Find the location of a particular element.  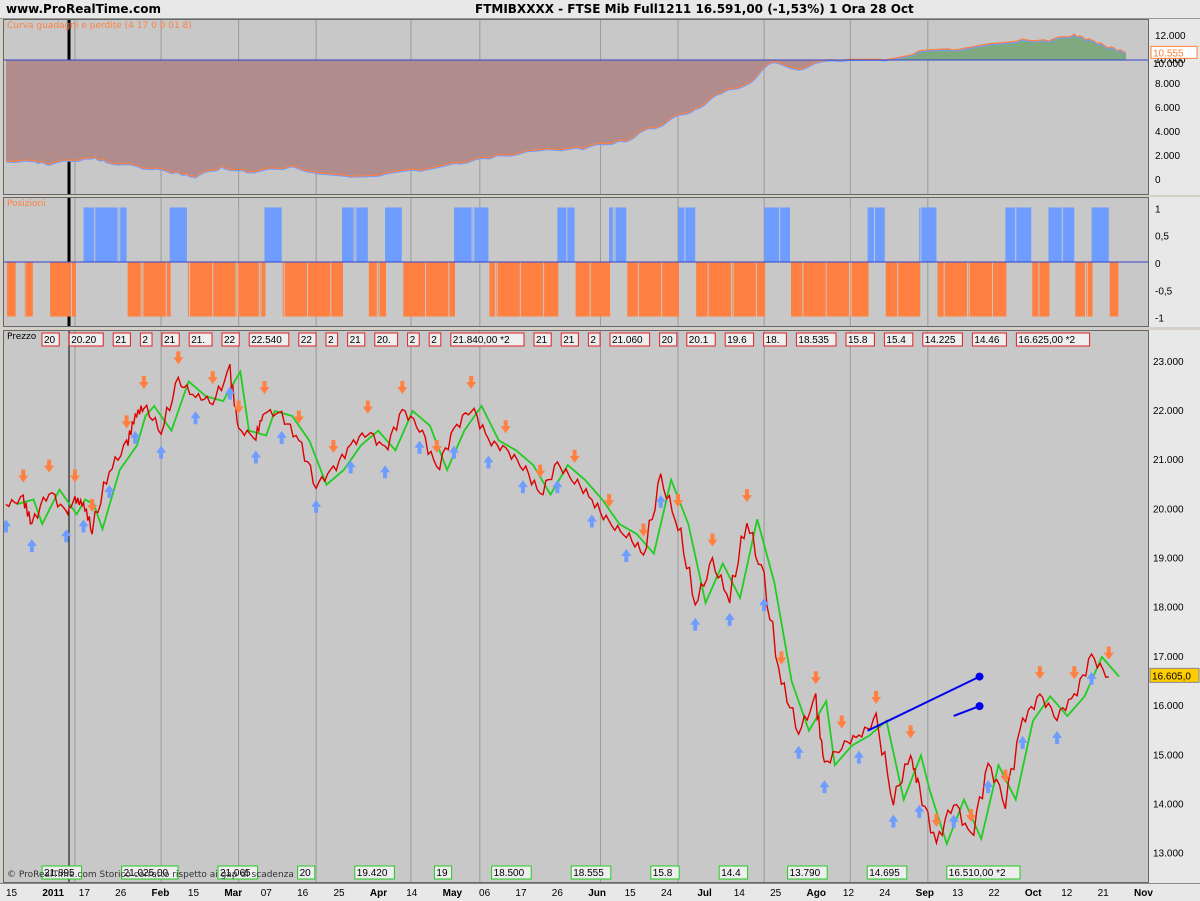

y-tick-label: 8.000 is located at coordinates (1167, 84).